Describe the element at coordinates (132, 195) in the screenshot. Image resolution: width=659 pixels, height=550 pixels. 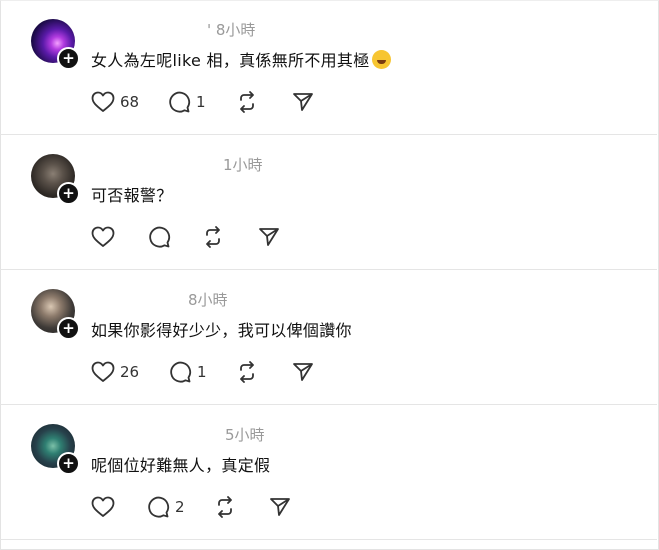
I see `post-text: 可否報警？` at that location.